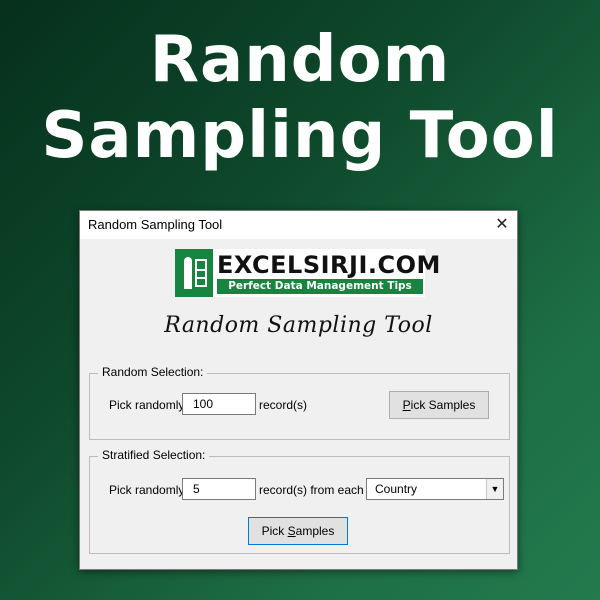 The image size is (600, 600). What do you see at coordinates (219, 489) in the screenshot?
I see `stratified-count-input` at bounding box center [219, 489].